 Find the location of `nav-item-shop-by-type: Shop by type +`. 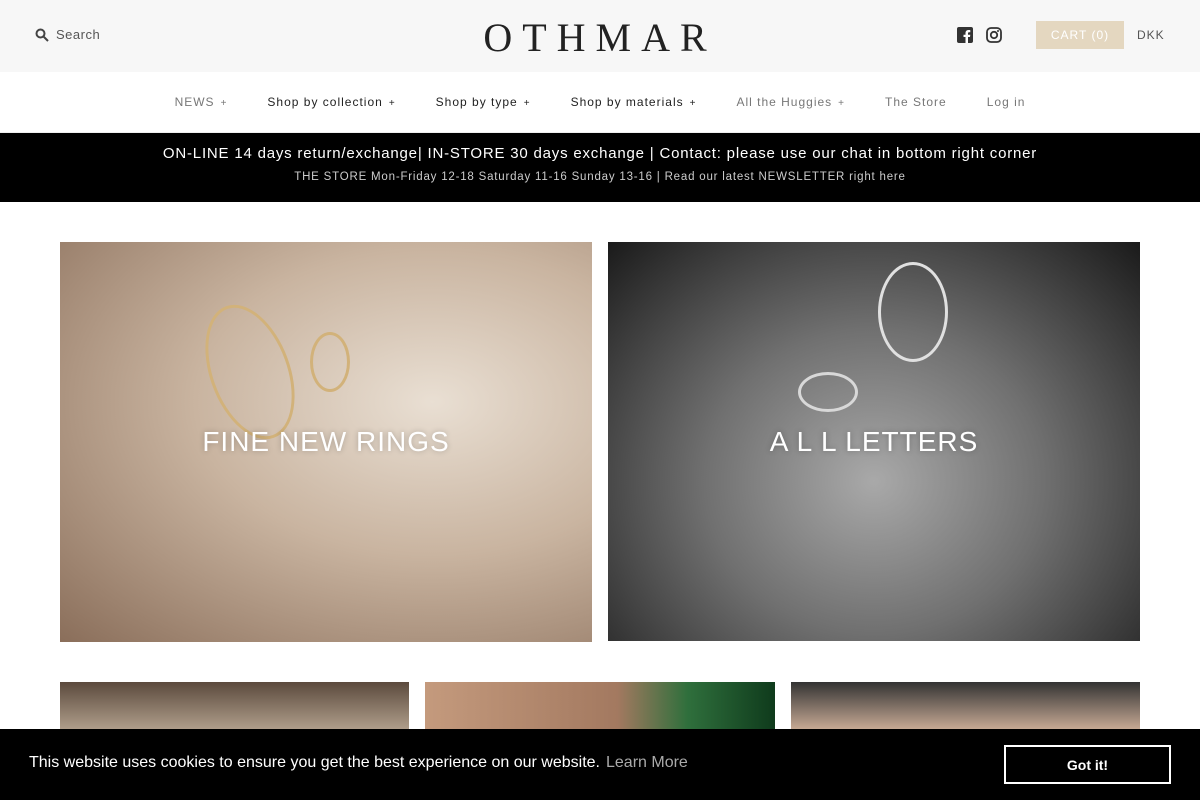

nav-item-shop-by-type: Shop by type + is located at coordinates (483, 102).